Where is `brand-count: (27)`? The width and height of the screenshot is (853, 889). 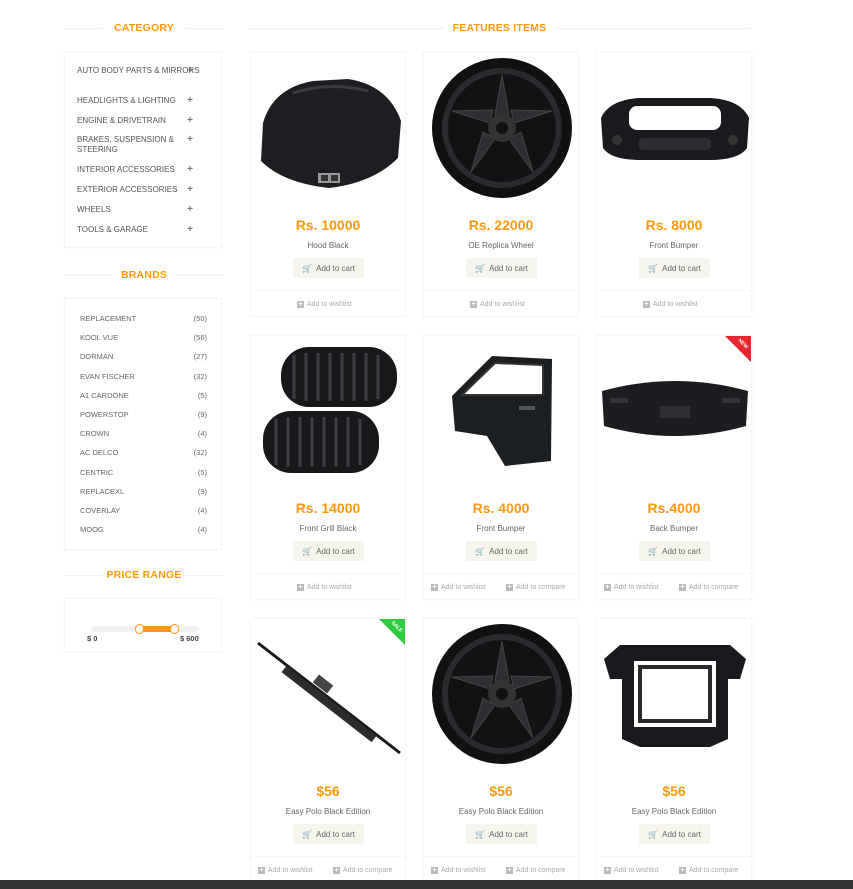 brand-count: (27) is located at coordinates (200, 357).